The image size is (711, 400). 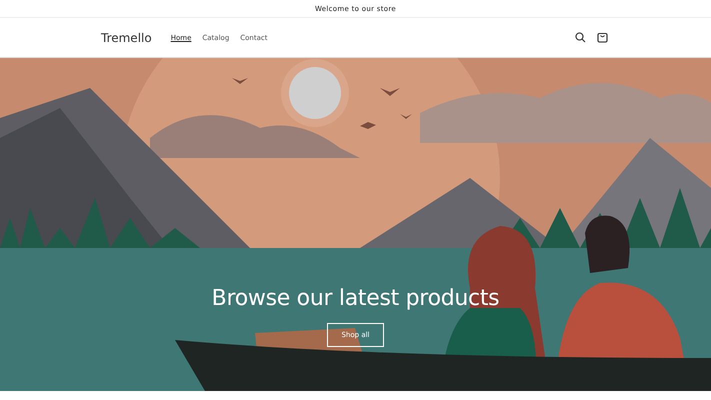 I want to click on search-icon, so click(x=580, y=37).